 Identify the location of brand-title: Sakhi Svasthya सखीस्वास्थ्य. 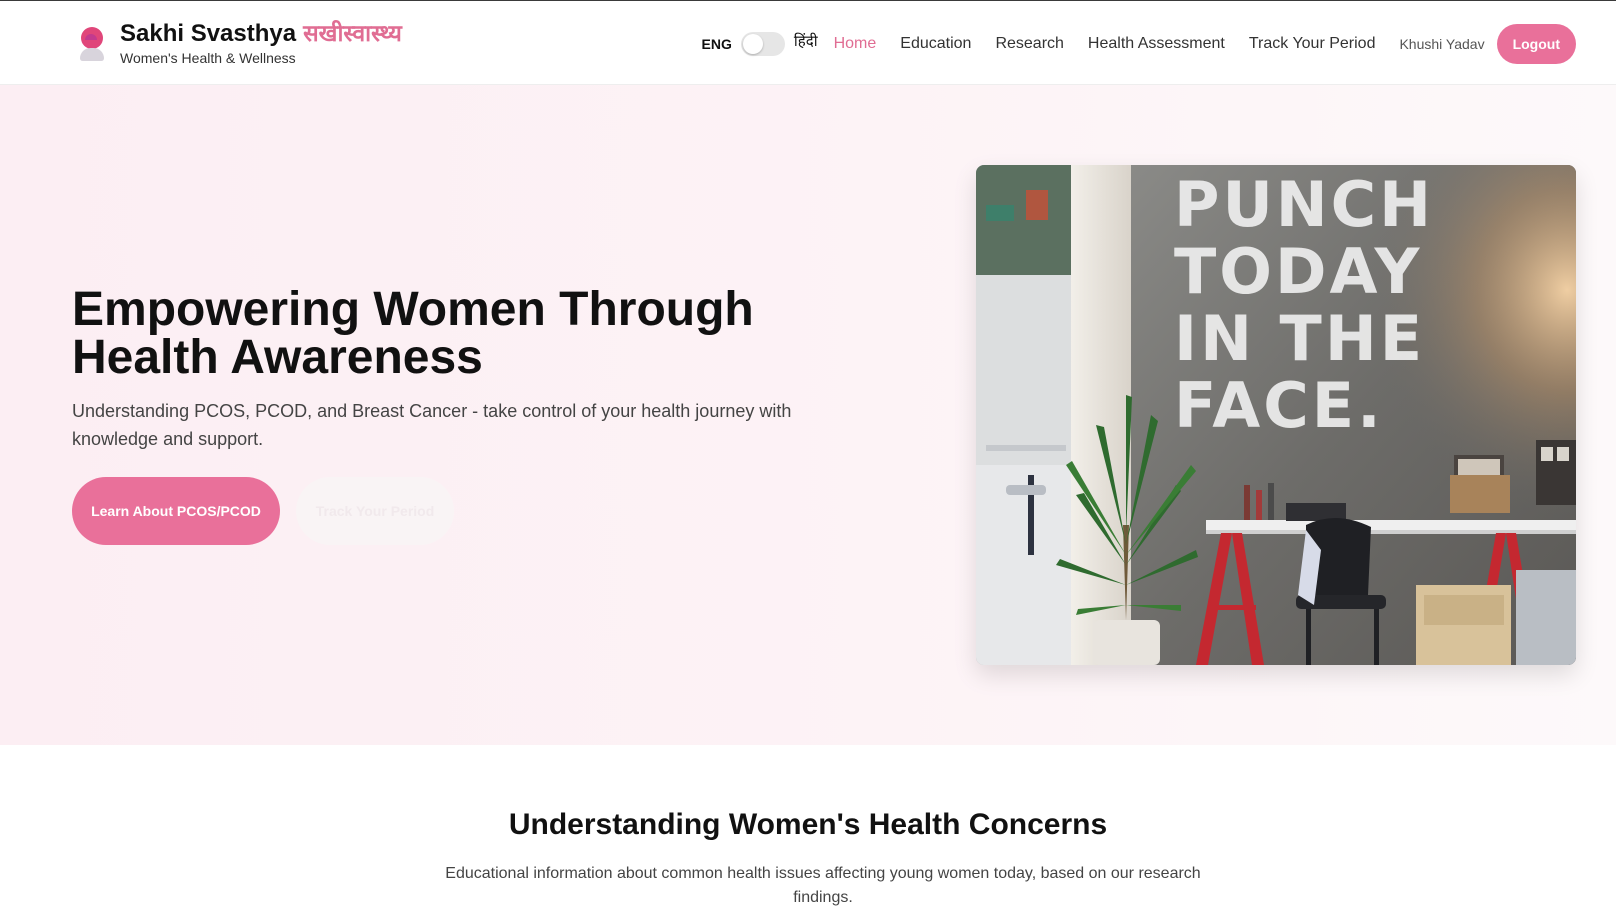
(261, 34).